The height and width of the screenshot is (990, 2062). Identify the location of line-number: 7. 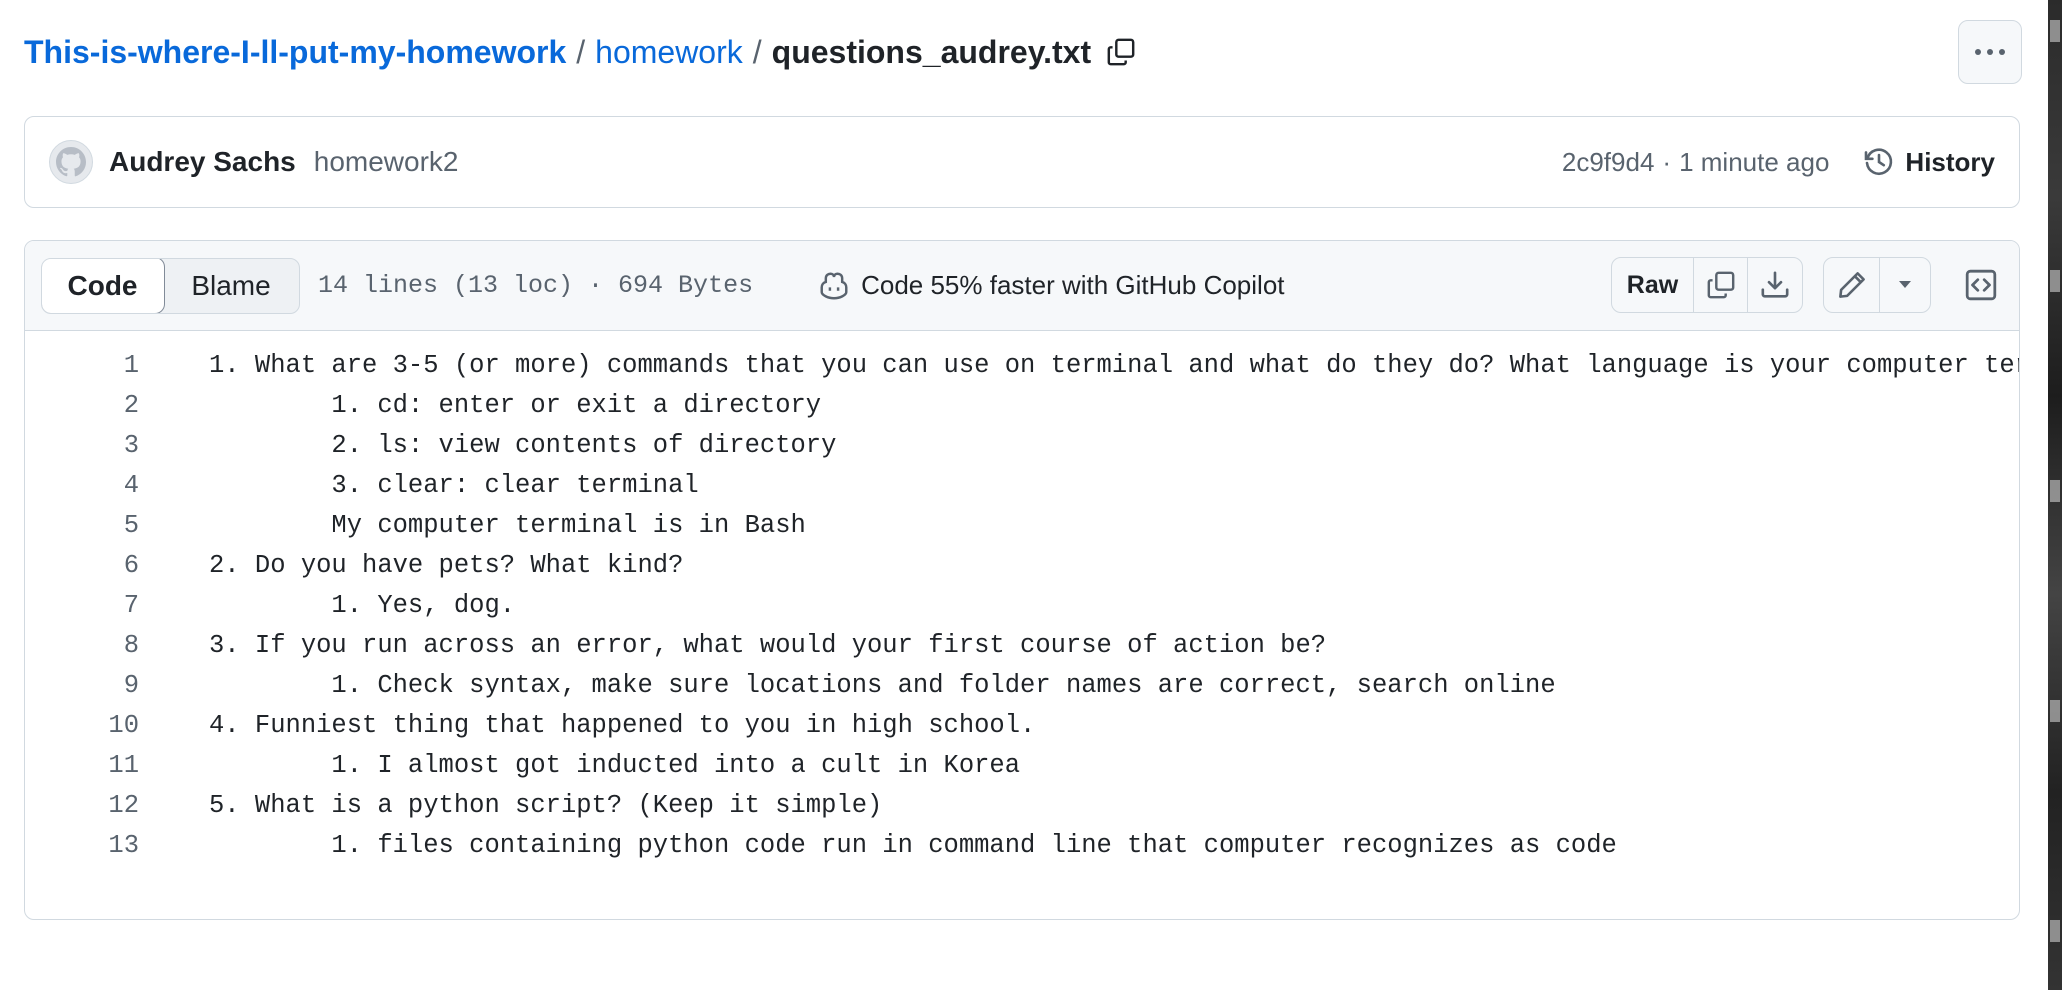
(82, 605).